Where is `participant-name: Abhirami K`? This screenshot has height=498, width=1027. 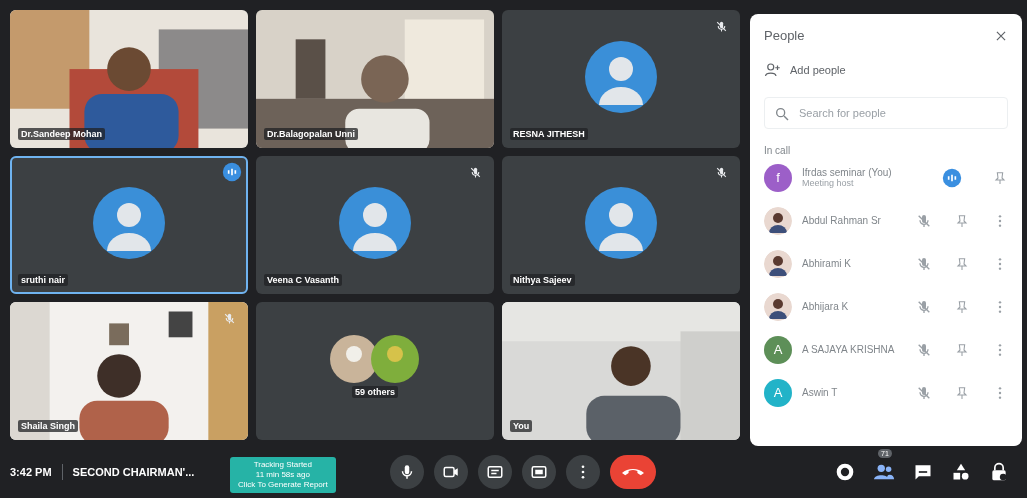
participant-name: Abhirami K is located at coordinates (827, 263).